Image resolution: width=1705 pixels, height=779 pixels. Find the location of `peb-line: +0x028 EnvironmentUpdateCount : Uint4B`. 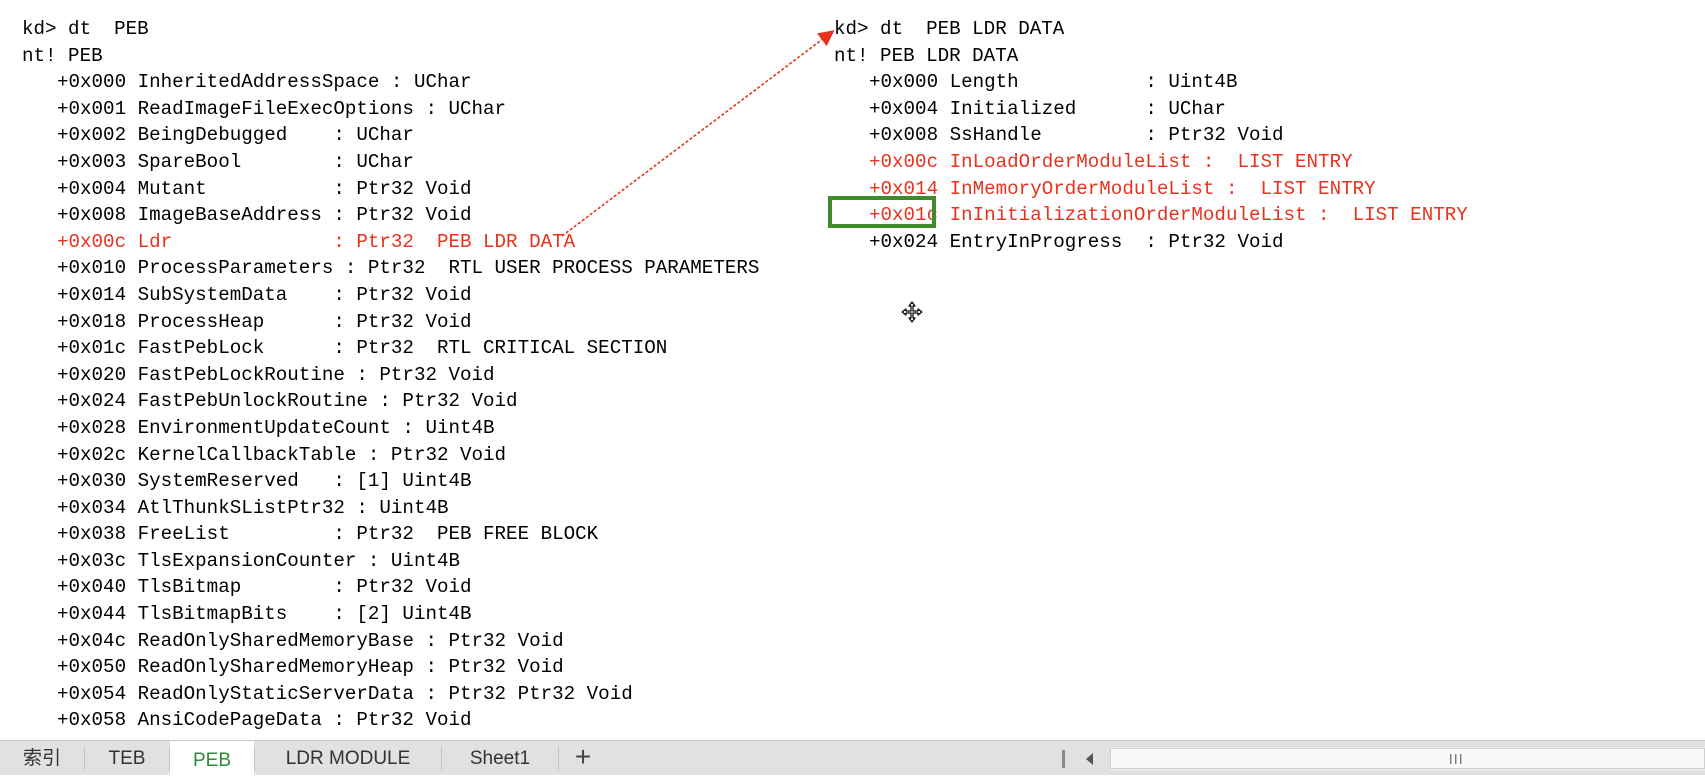

peb-line: +0x028 EnvironmentUpdateCount : Uint4B is located at coordinates (276, 427).